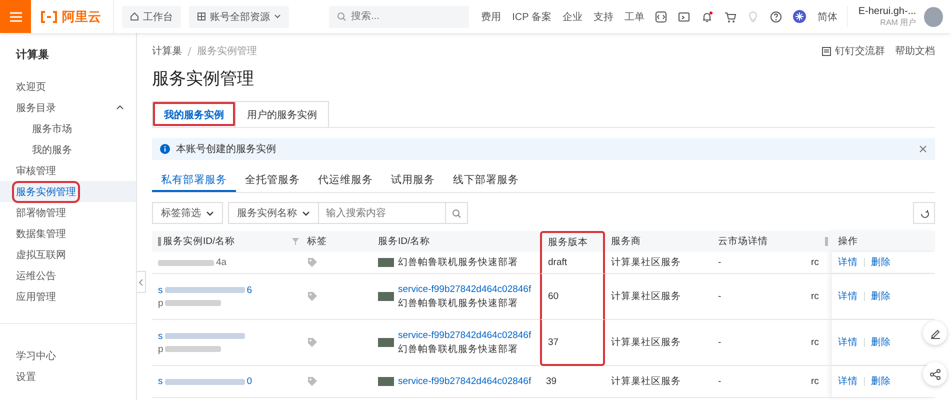 This screenshot has height=400, width=951. What do you see at coordinates (68, 86) in the screenshot?
I see `sidebar-item: 欢迎页` at bounding box center [68, 86].